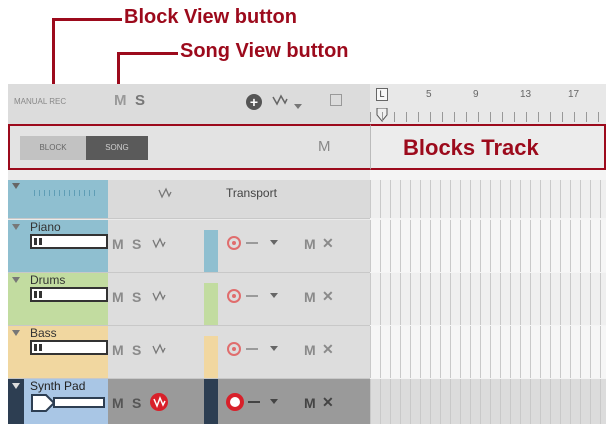 Image resolution: width=606 pixels, height=424 pixels. I want to click on ruler-mark: 13, so click(526, 94).